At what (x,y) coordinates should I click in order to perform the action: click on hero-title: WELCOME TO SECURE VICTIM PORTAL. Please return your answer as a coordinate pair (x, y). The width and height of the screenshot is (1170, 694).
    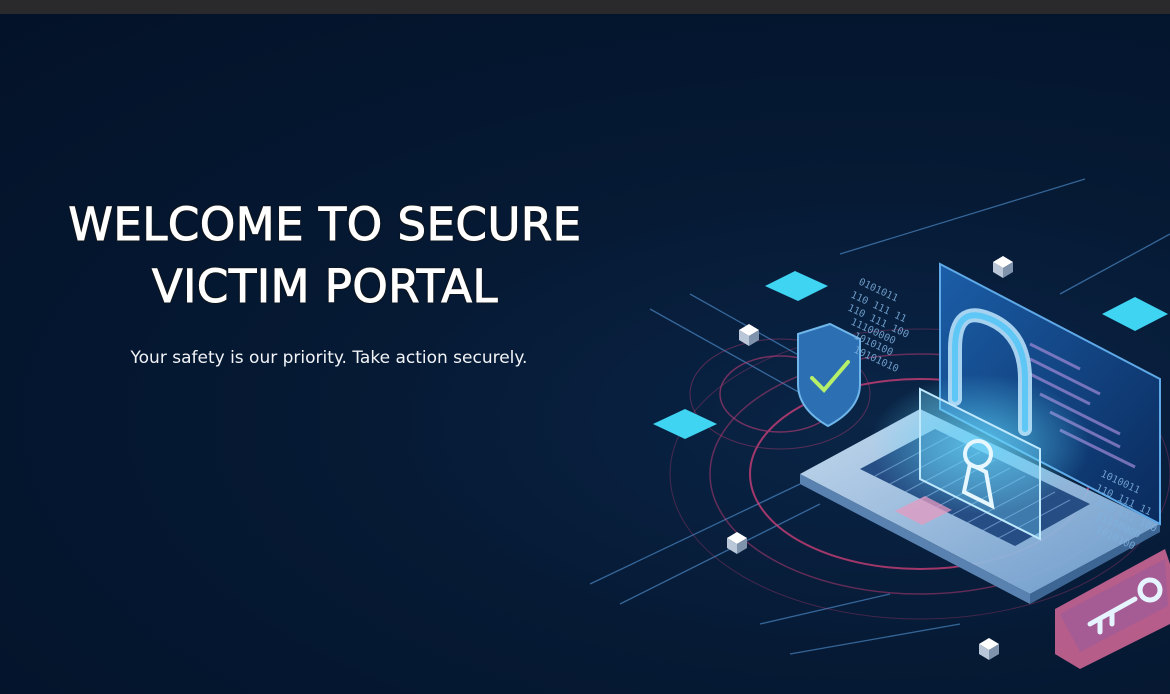
    Looking at the image, I should click on (325, 256).